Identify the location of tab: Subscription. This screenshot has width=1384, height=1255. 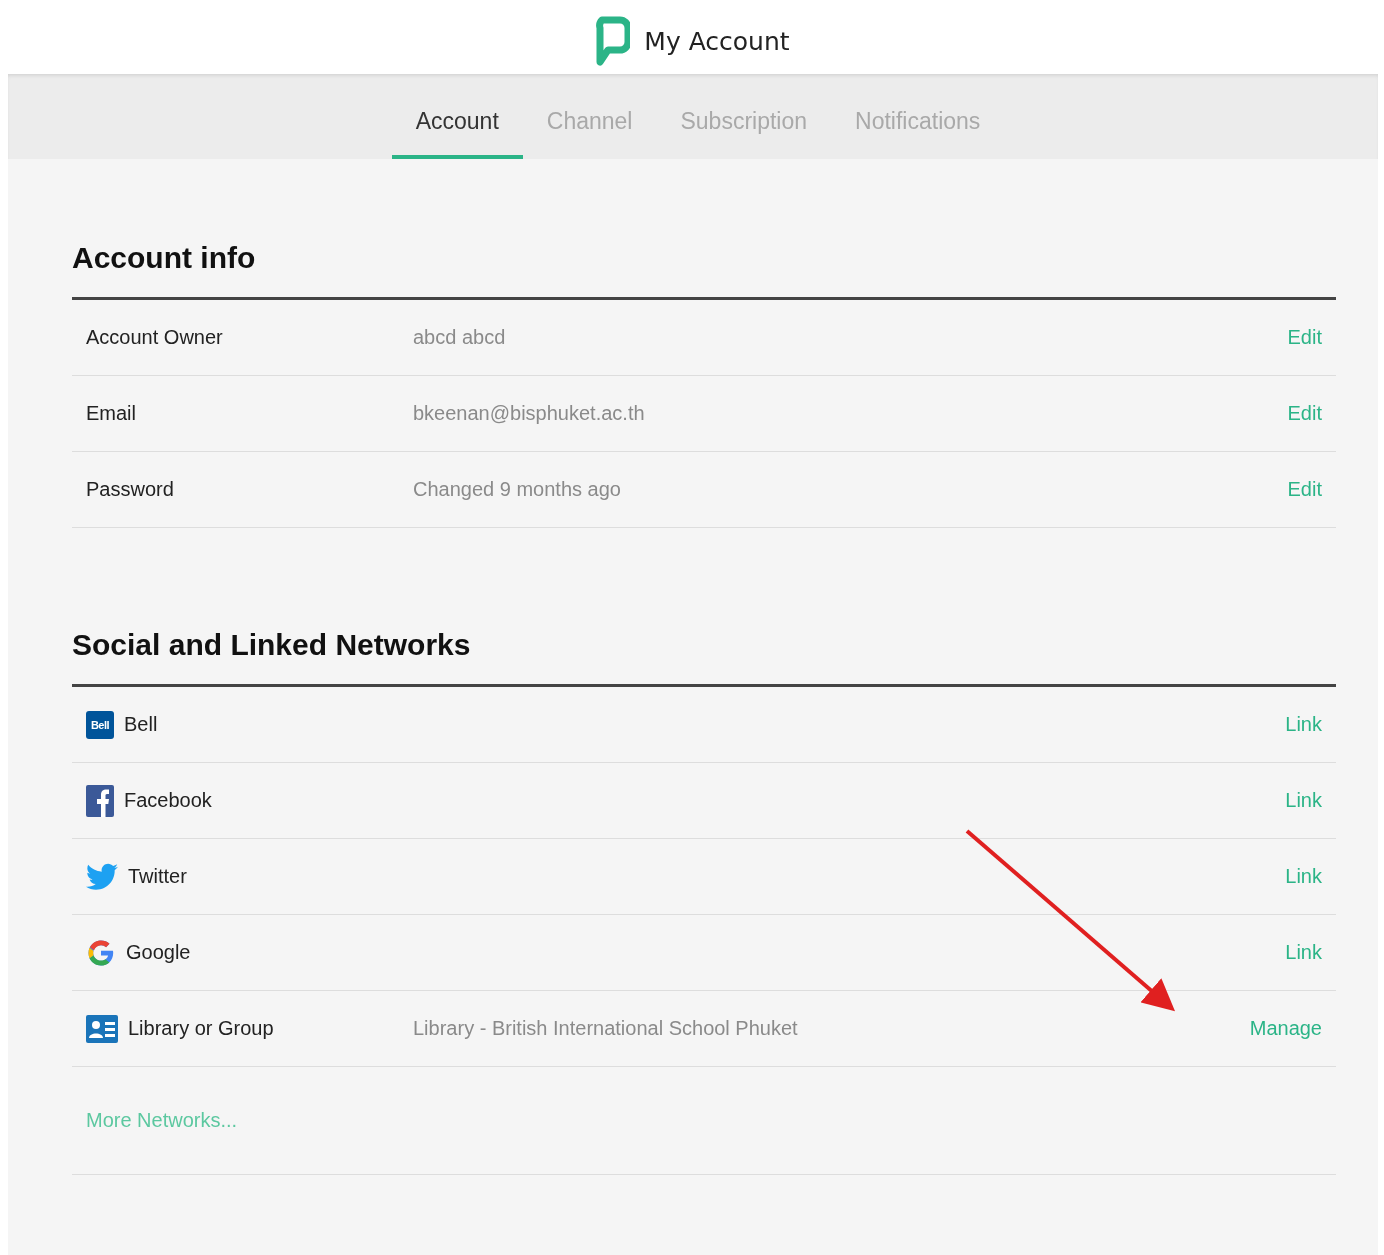
(744, 116).